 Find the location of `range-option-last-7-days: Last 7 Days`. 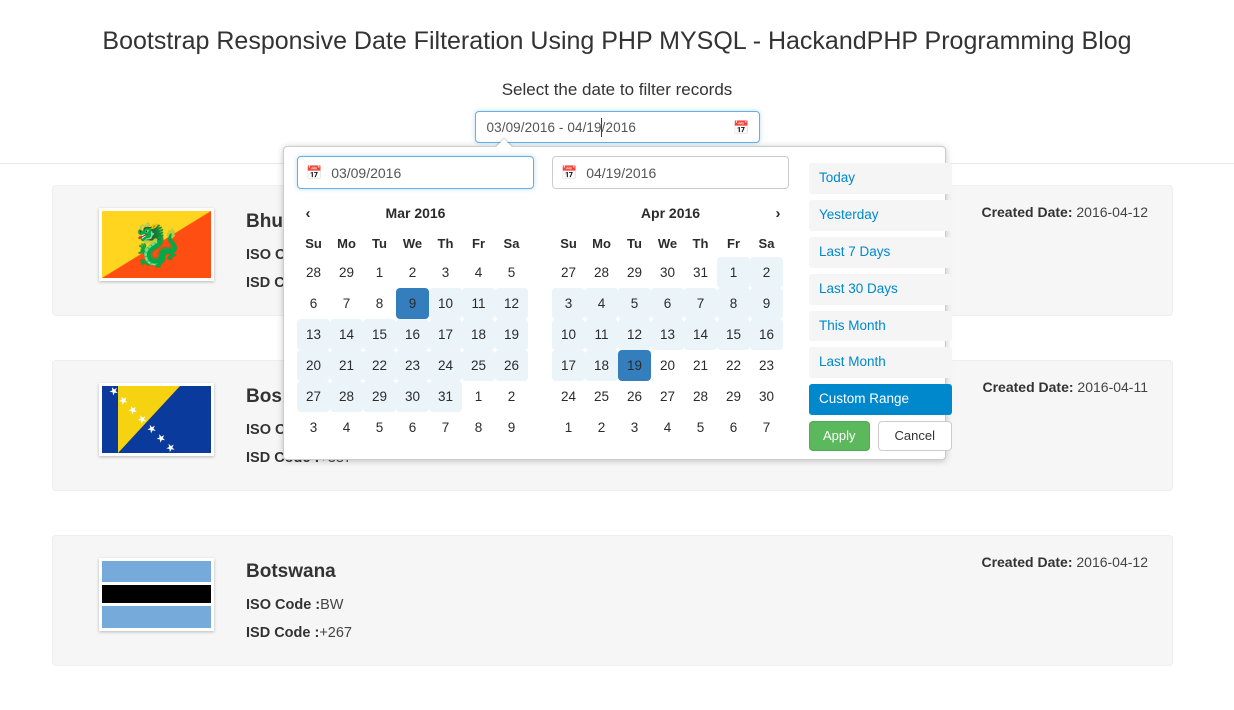

range-option-last-7-days: Last 7 Days is located at coordinates (880, 252).